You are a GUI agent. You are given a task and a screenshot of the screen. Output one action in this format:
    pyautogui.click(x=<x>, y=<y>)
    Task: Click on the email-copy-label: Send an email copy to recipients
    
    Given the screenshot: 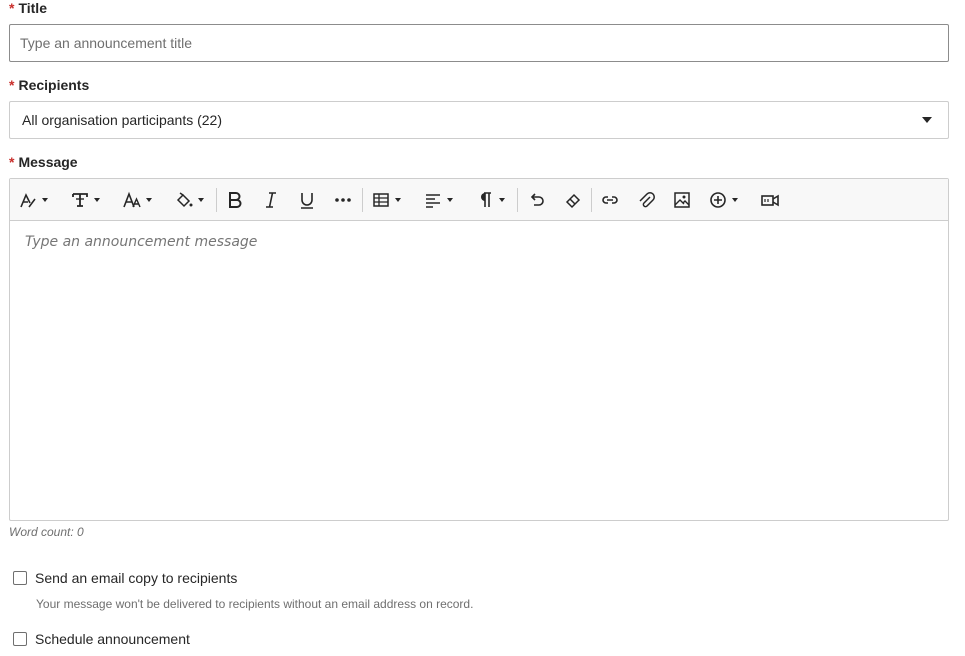 What is the action you would take?
    pyautogui.click(x=136, y=578)
    